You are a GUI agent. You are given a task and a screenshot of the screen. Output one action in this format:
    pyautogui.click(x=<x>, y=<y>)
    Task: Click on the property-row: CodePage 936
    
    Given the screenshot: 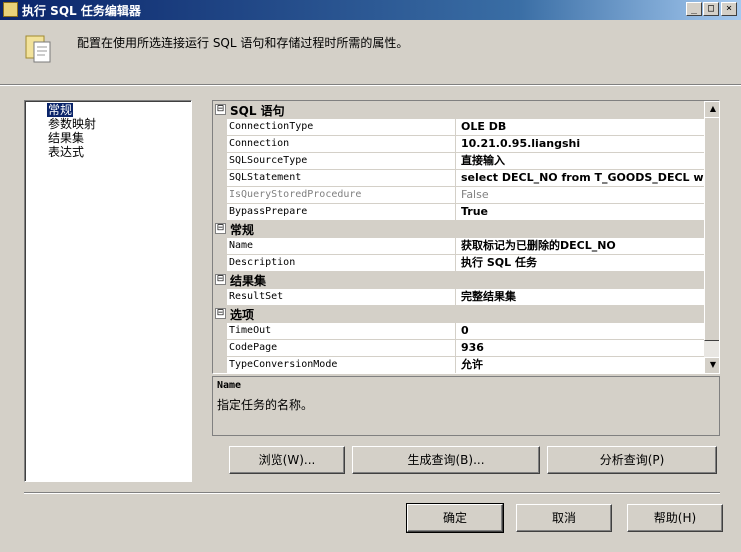 What is the action you would take?
    pyautogui.click(x=458, y=348)
    